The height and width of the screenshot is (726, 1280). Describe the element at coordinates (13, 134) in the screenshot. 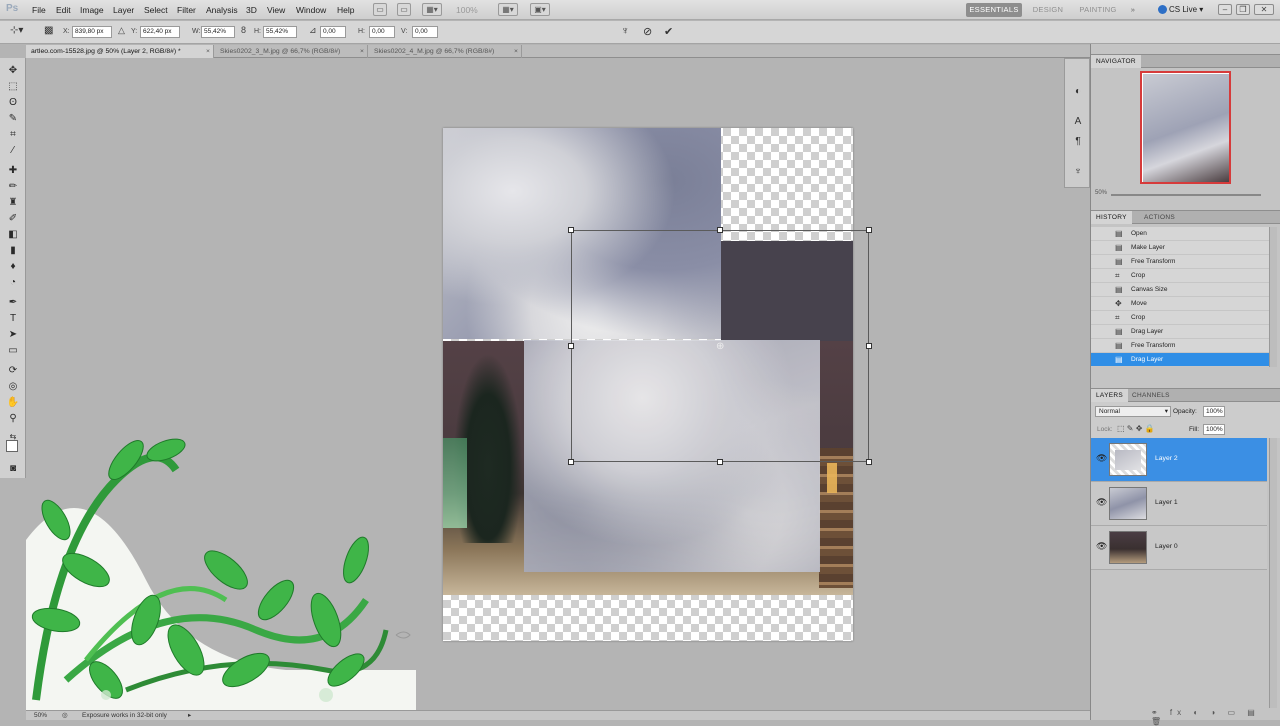

I see `crop-tool-icon: ⌗` at that location.